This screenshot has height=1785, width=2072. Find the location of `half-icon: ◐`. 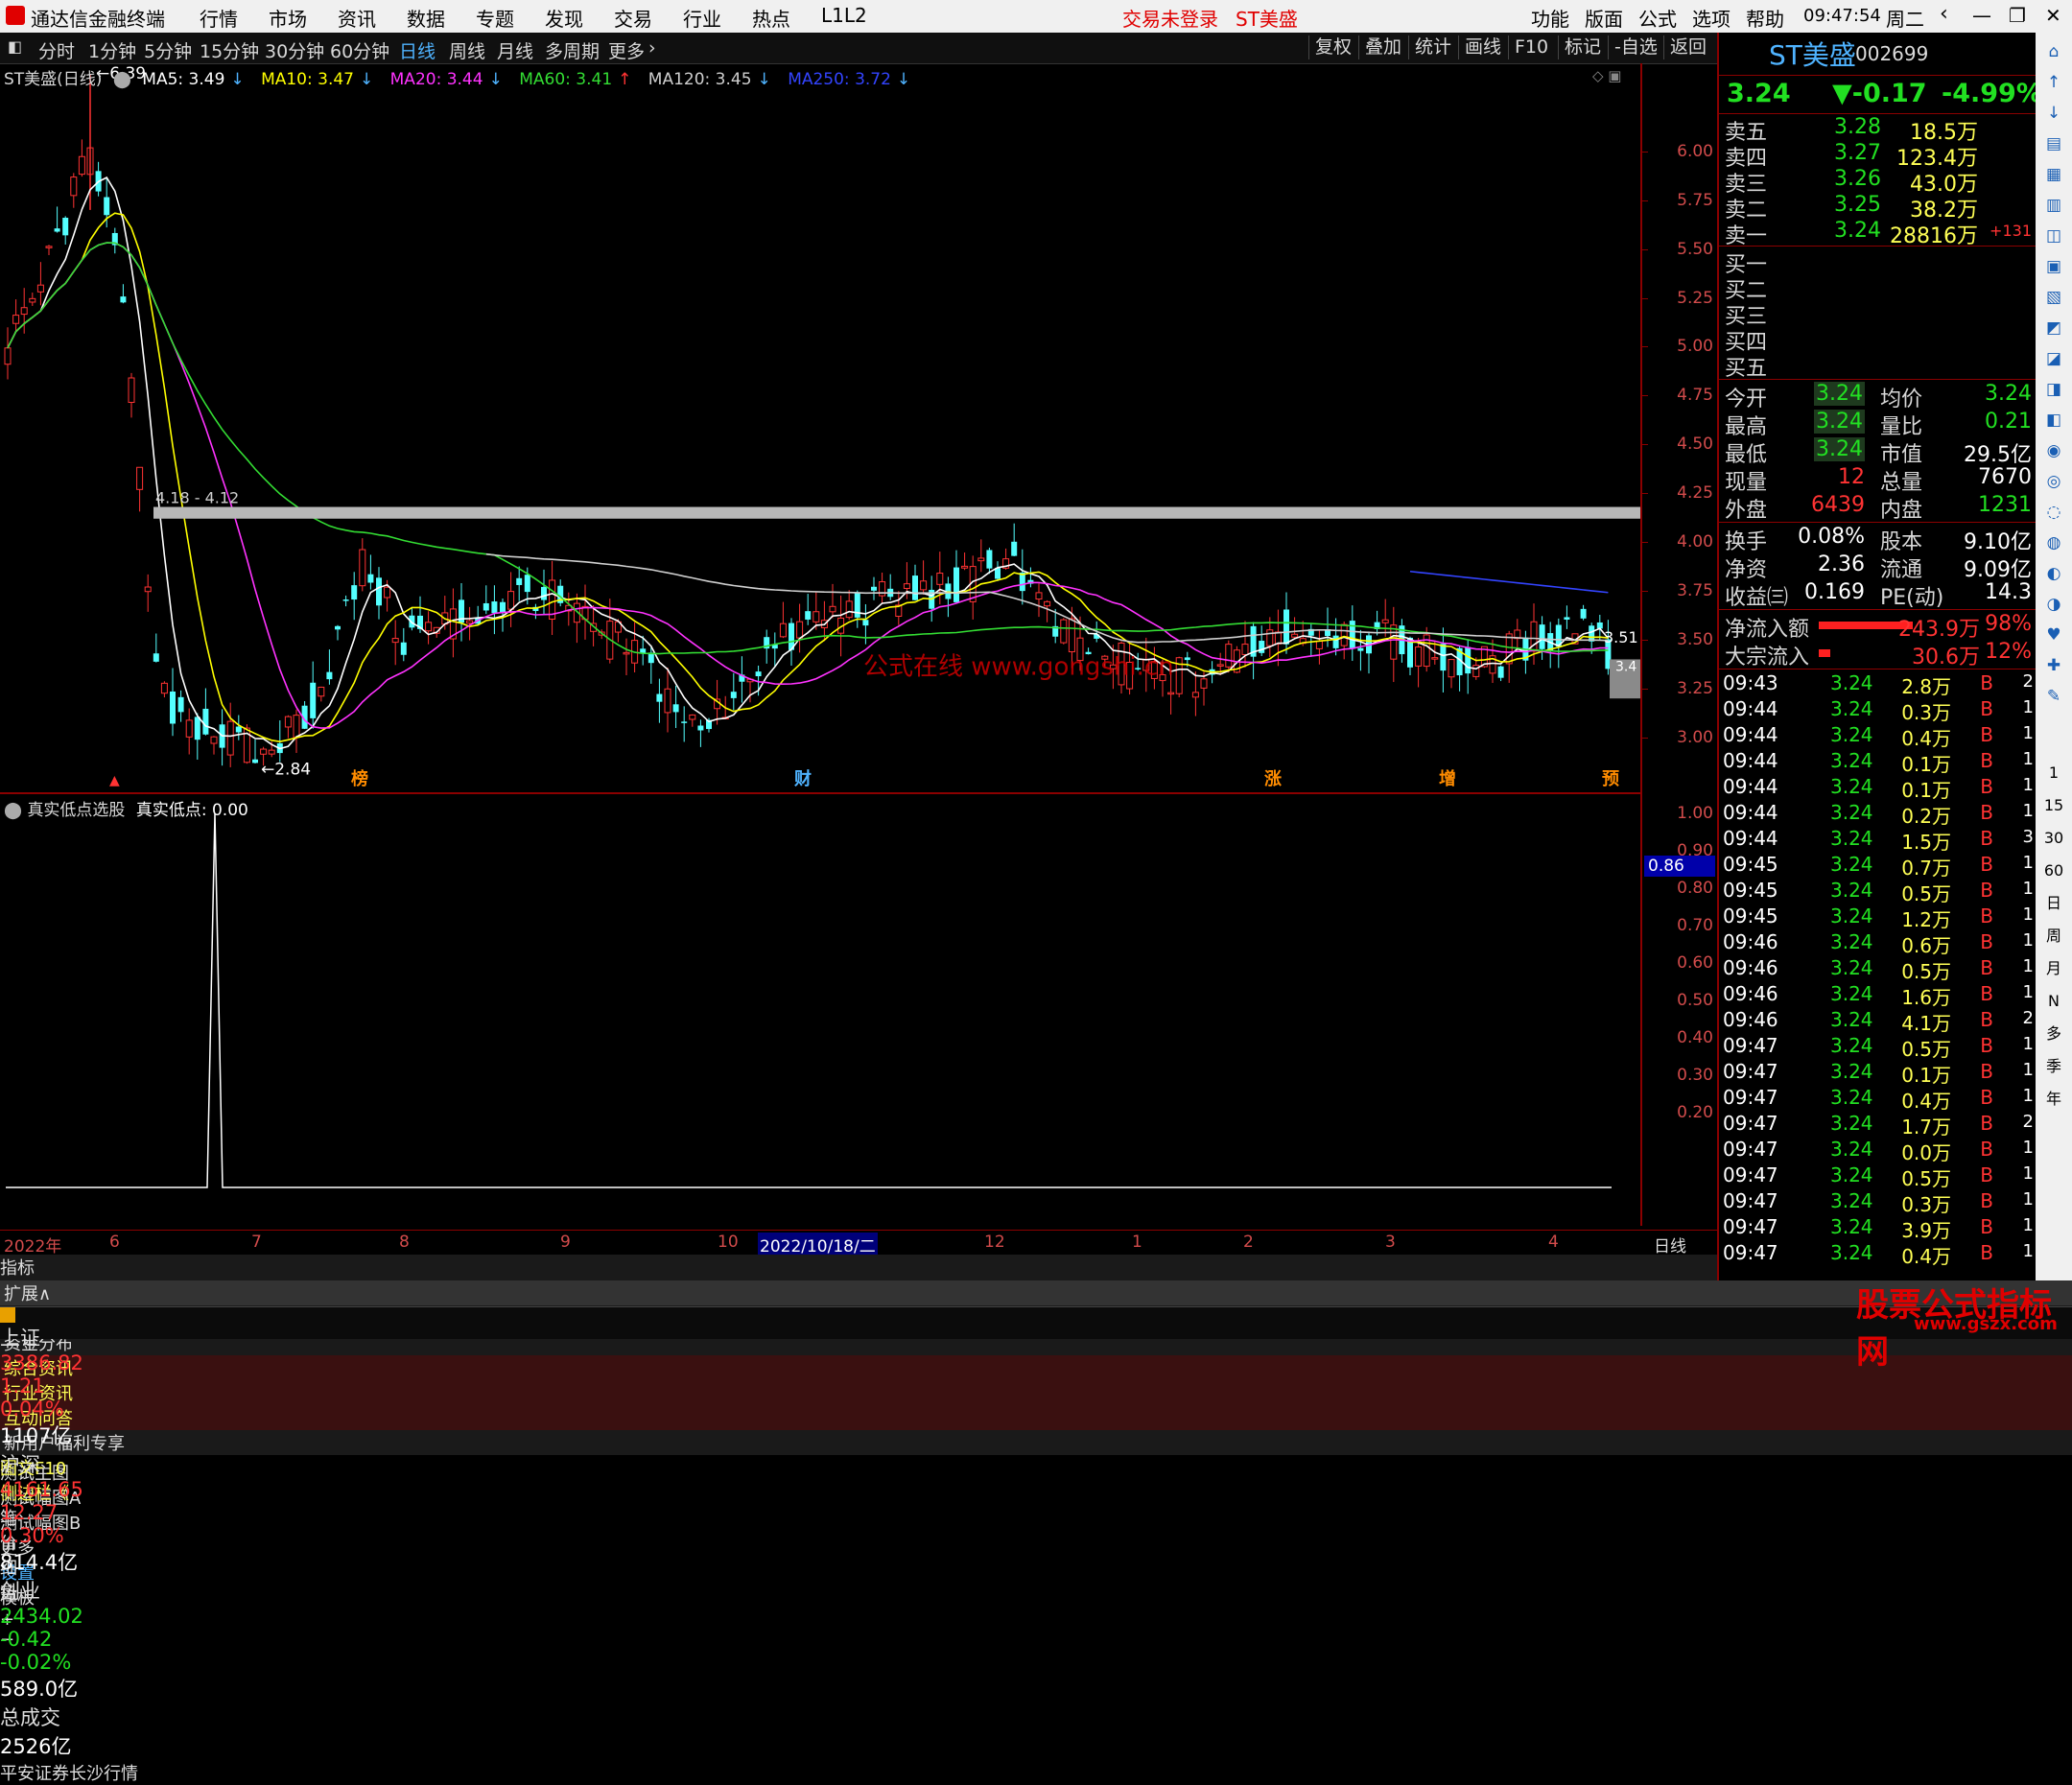

half-icon: ◐ is located at coordinates (2053, 574).